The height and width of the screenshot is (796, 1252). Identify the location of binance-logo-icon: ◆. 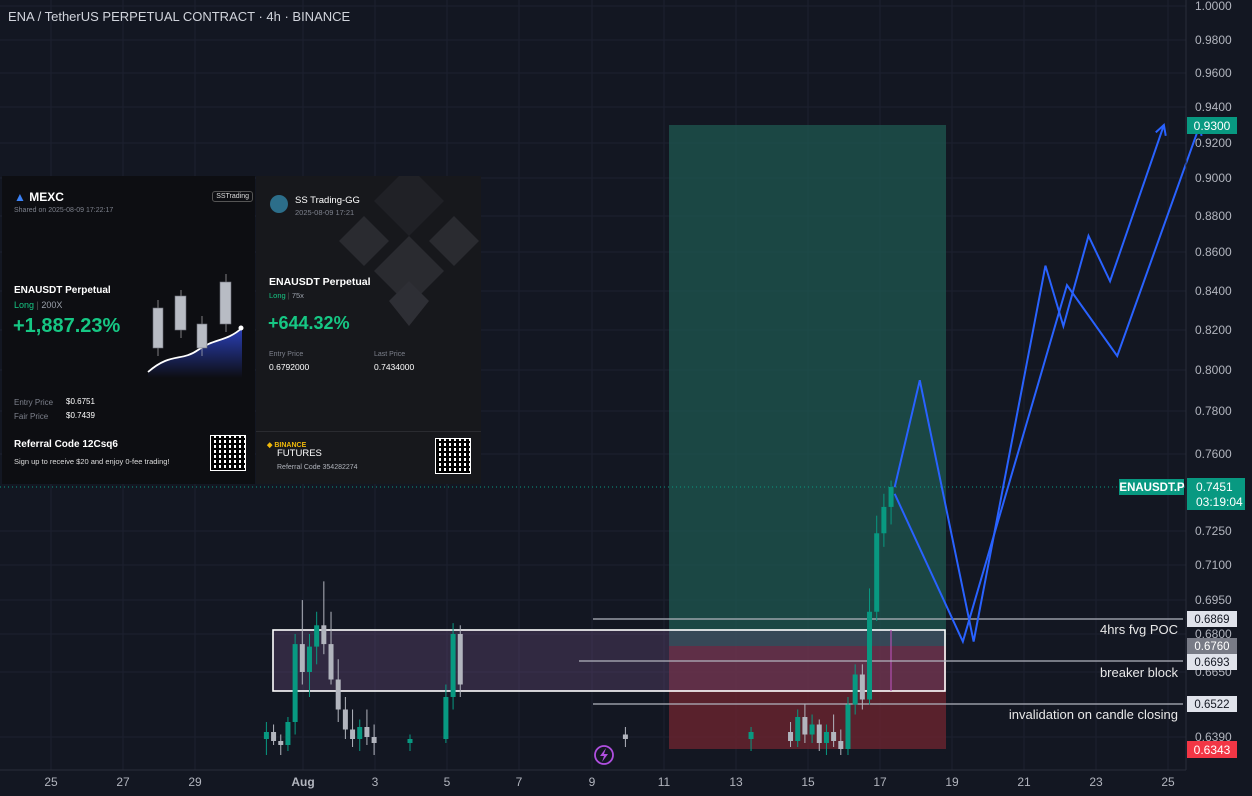
(270, 445).